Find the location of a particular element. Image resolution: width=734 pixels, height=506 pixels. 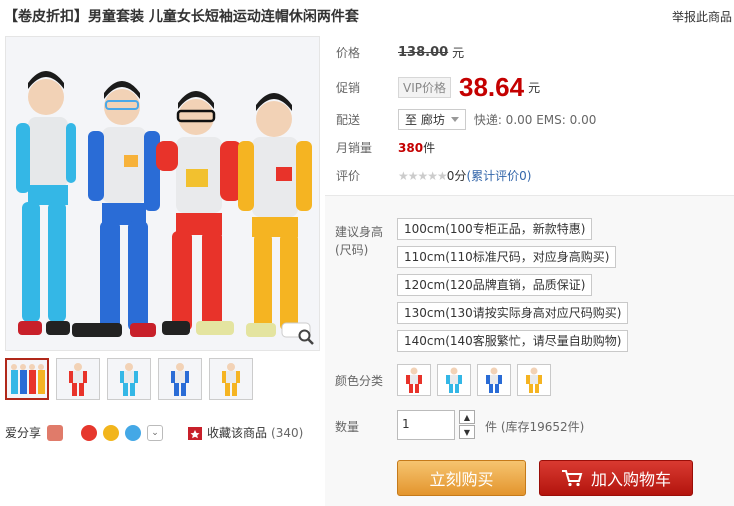

shipping-destination-select: 至 廊坊 is located at coordinates (432, 119).